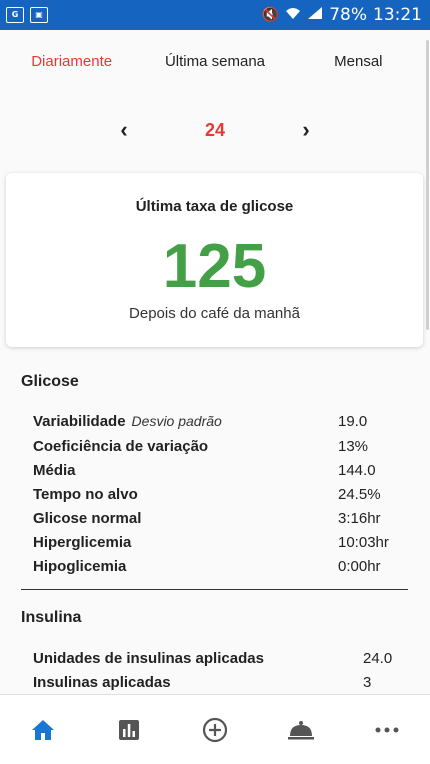 The width and height of the screenshot is (430, 764). Describe the element at coordinates (50, 381) in the screenshot. I see `glucose-section-title: Glicose` at that location.